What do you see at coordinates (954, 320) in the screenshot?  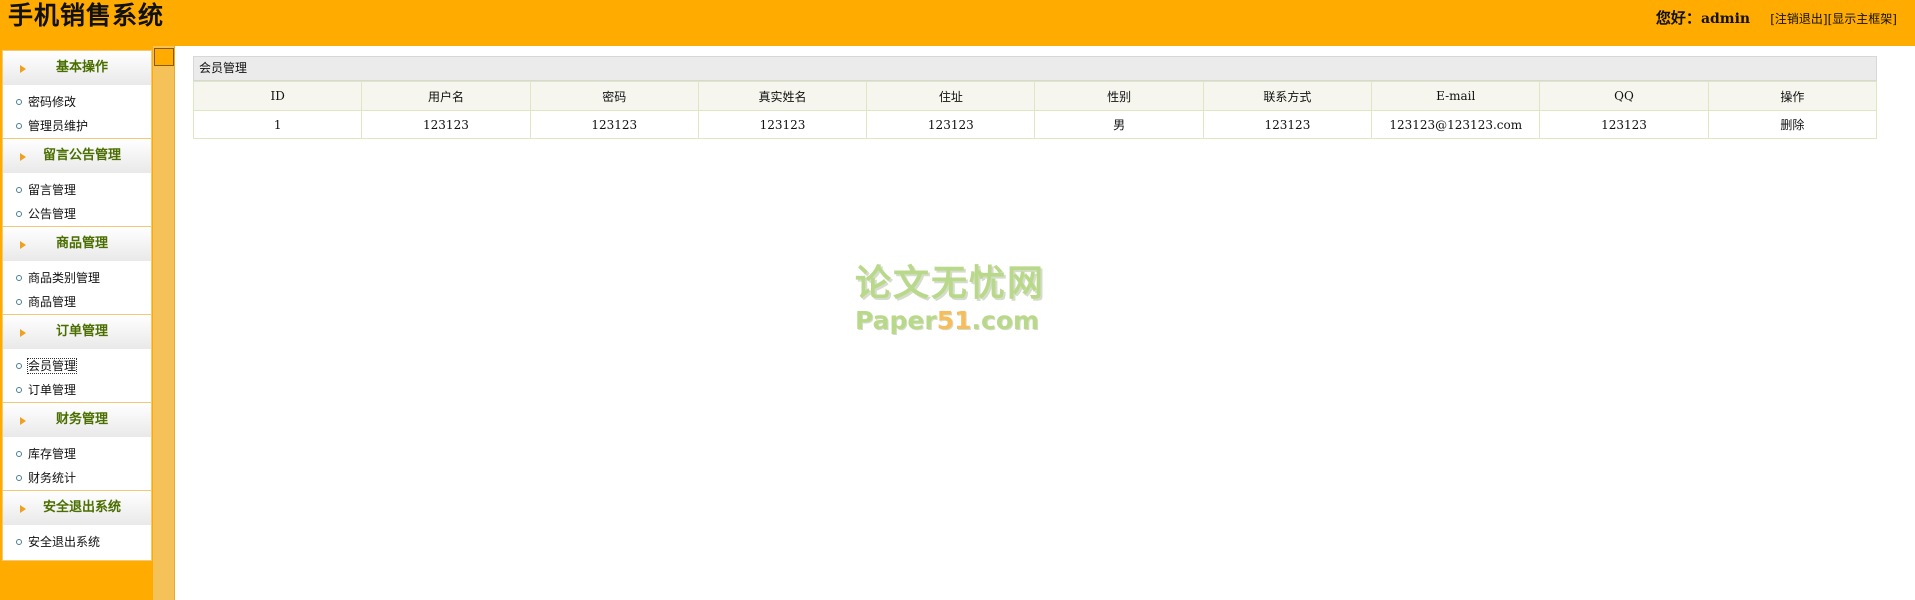 I see `watermark-en-highlight: 51` at bounding box center [954, 320].